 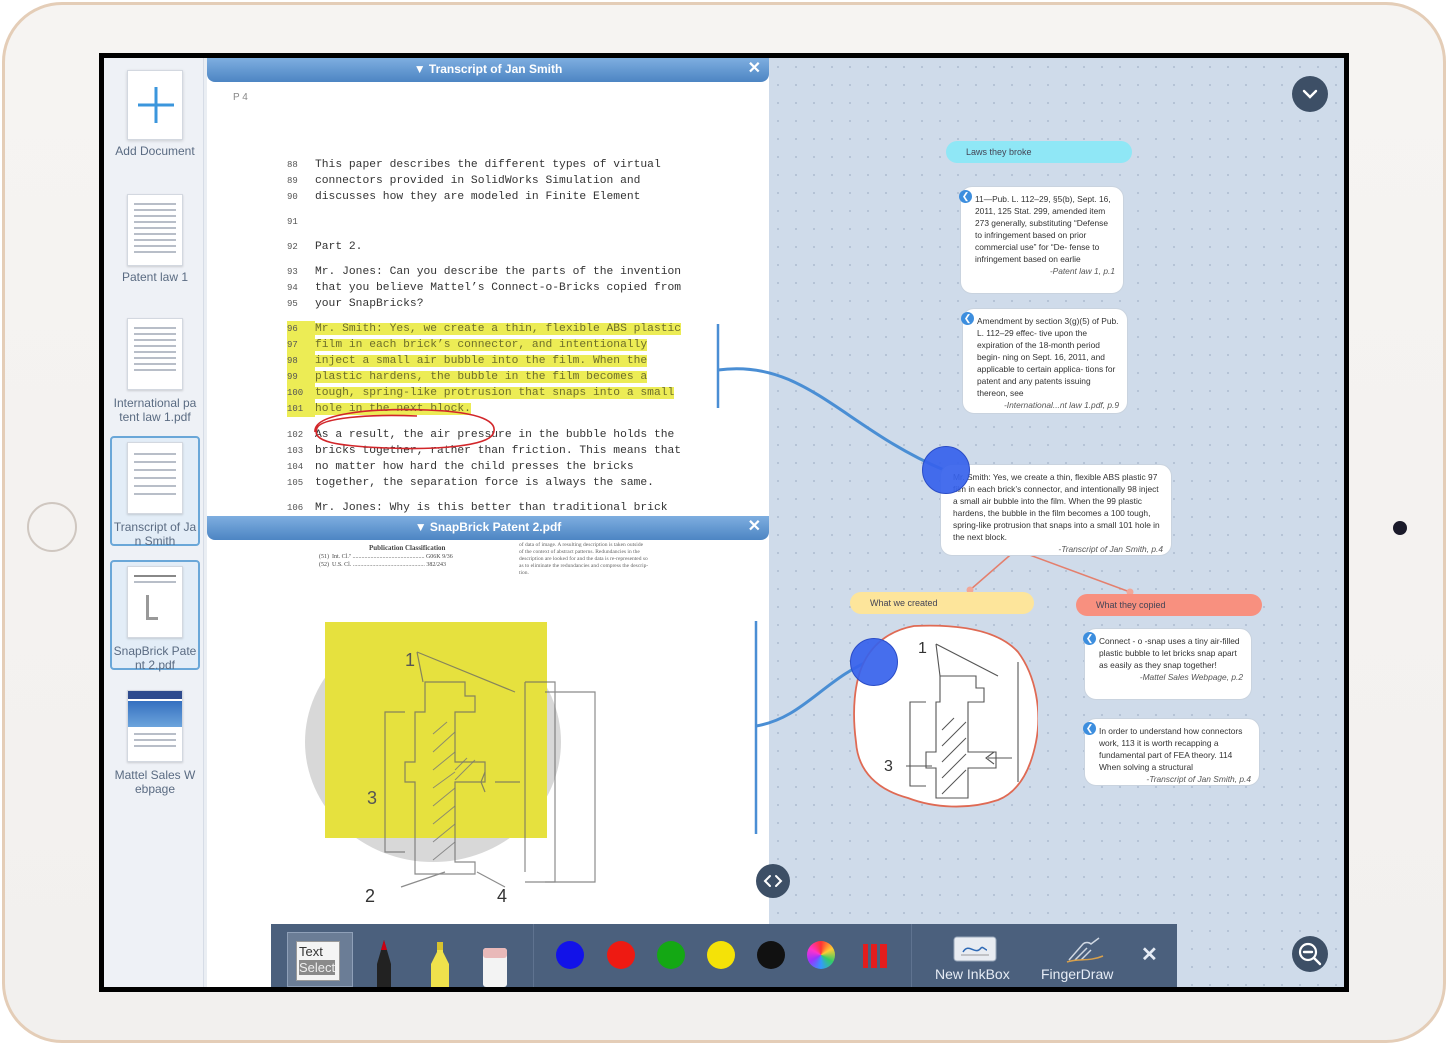 What do you see at coordinates (721, 955) in the screenshot?
I see `color-swatch-yellow` at bounding box center [721, 955].